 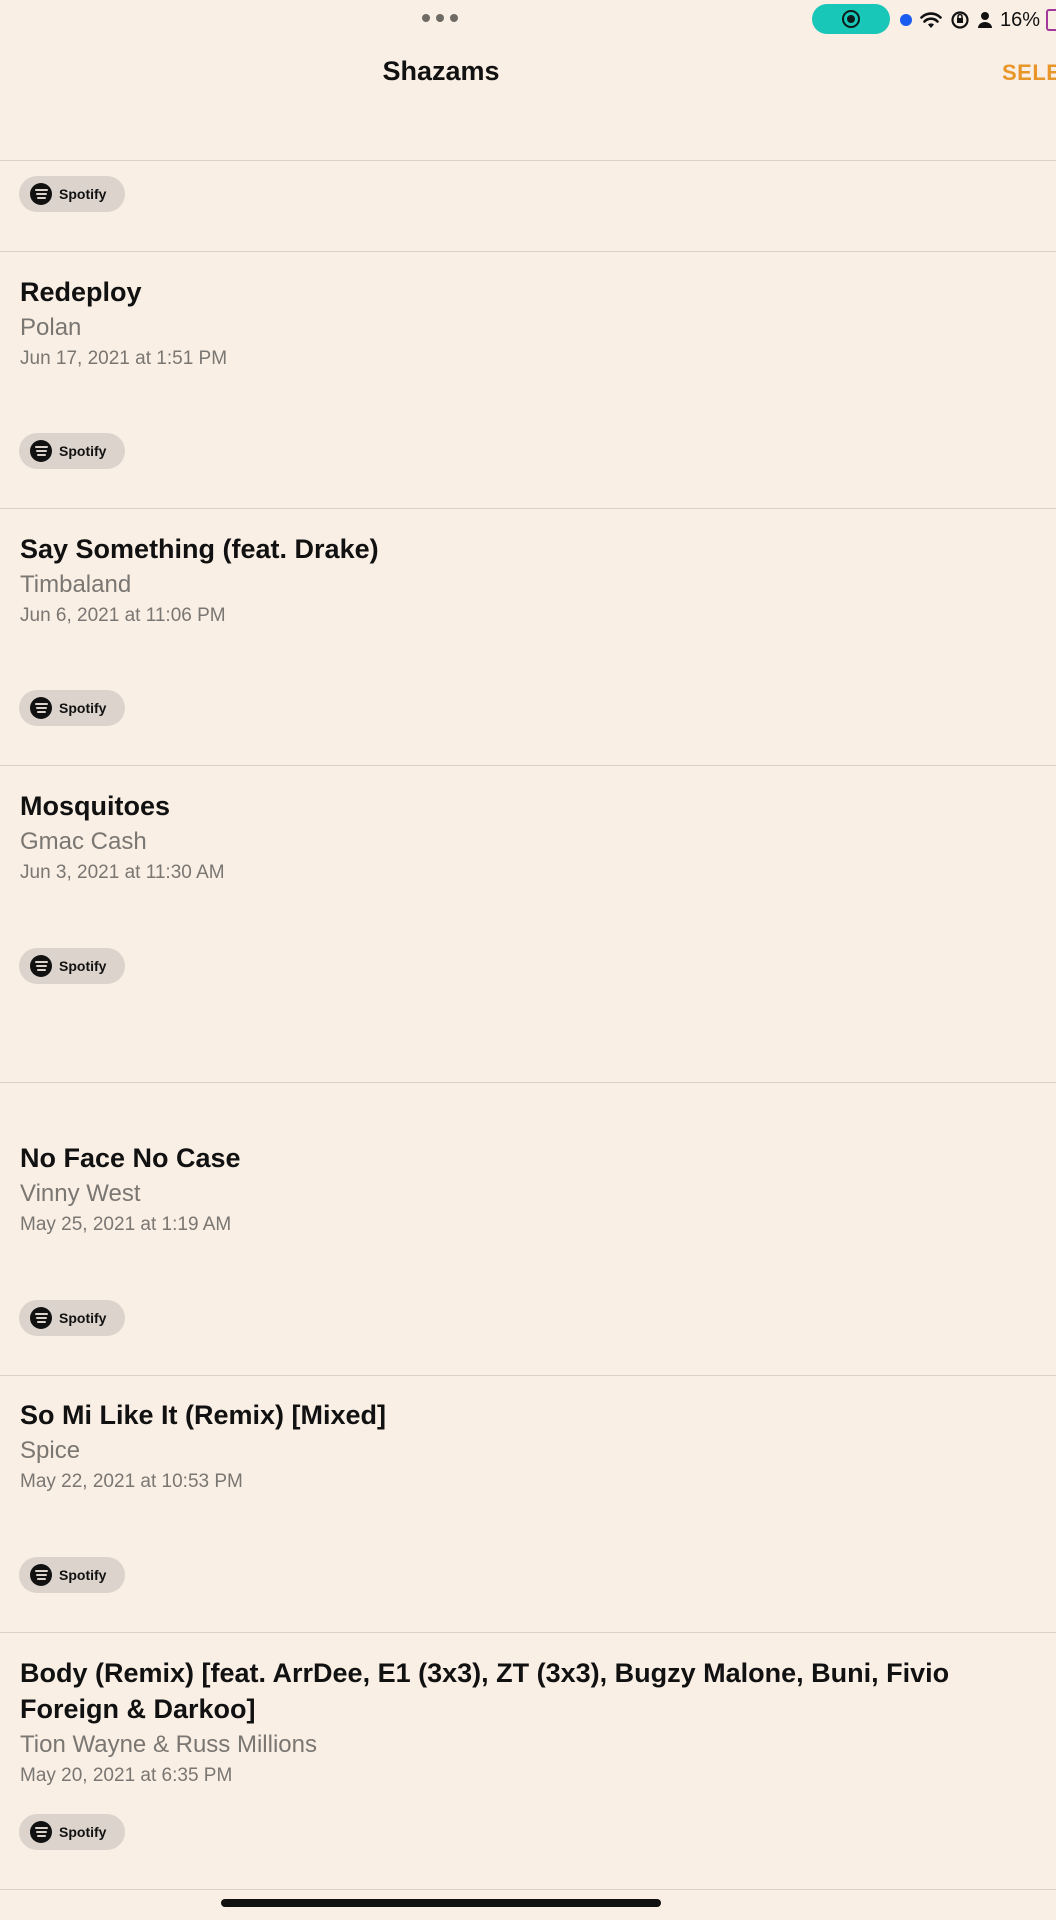 What do you see at coordinates (131, 1481) in the screenshot?
I see `song-date: May 22, 2021 at 10:53 PM` at bounding box center [131, 1481].